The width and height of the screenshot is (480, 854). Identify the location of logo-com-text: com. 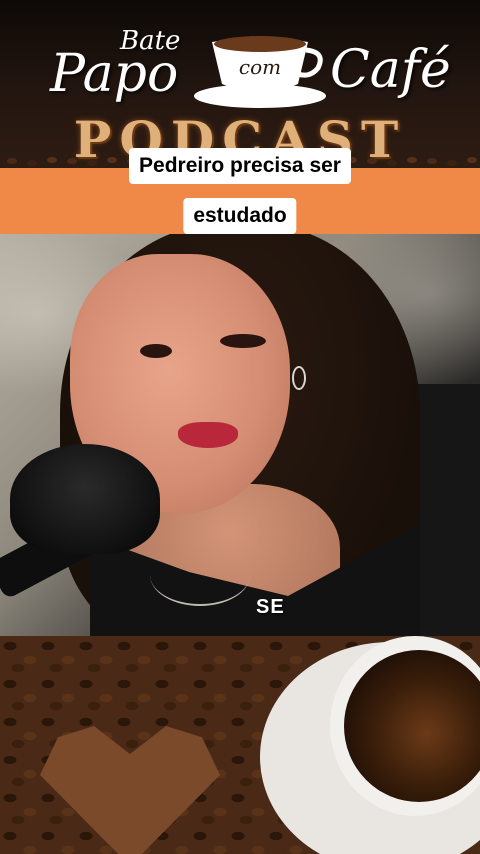
(260, 67).